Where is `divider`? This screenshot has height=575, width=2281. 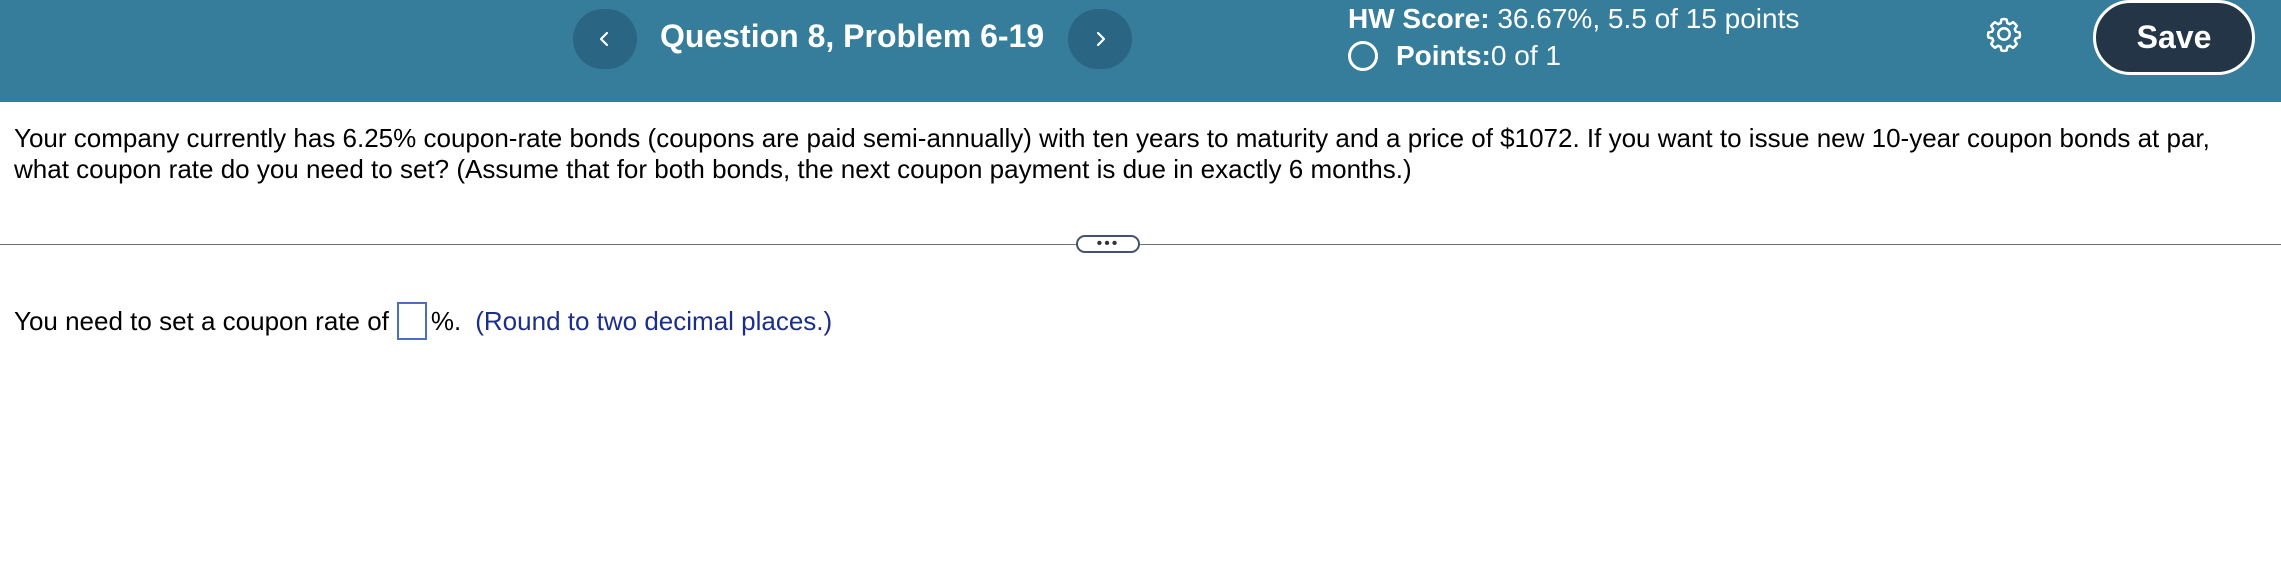 divider is located at coordinates (1140, 244).